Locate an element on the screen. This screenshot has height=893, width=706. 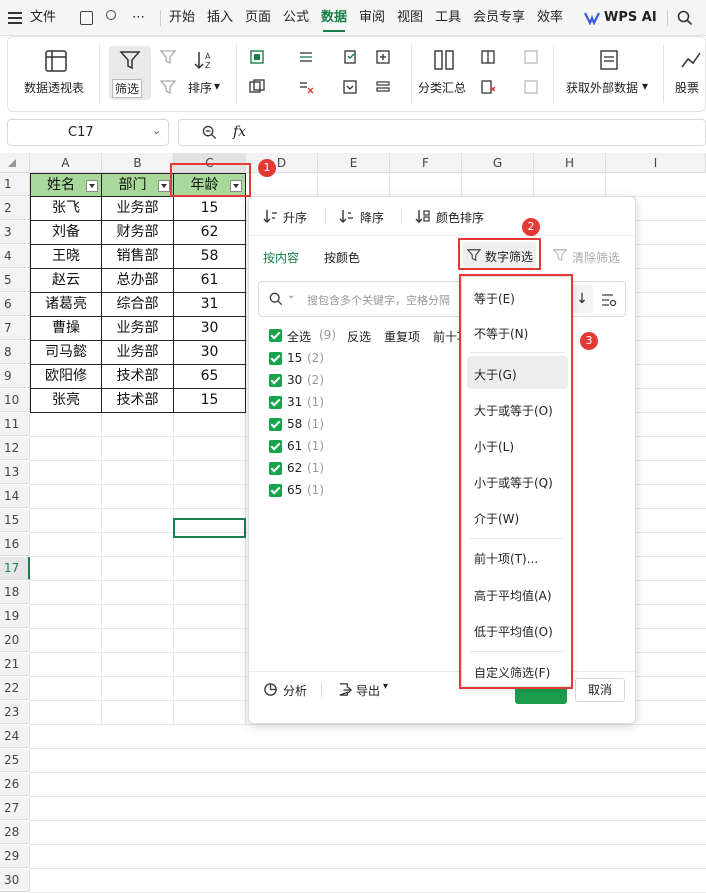
cell-name: 张飞 is located at coordinates (66, 209).